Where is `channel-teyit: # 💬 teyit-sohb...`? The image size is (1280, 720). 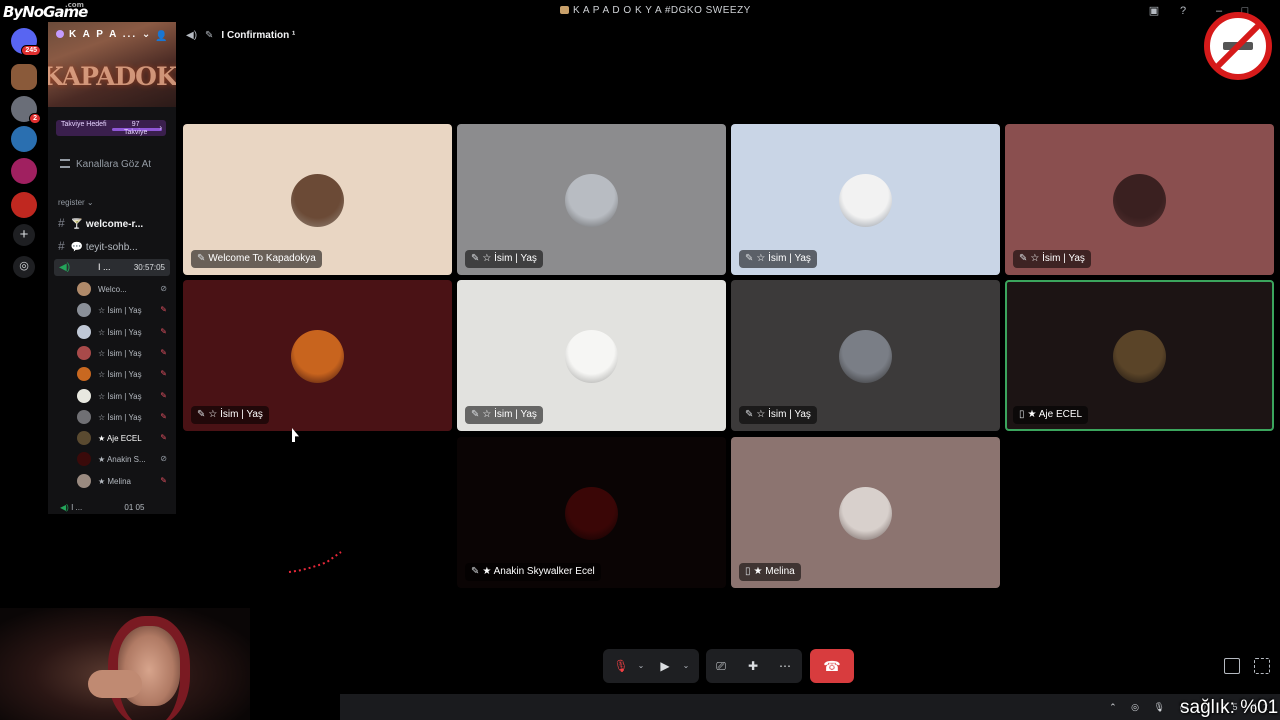
channel-teyit: # 💬 teyit-sohb... is located at coordinates (98, 246).